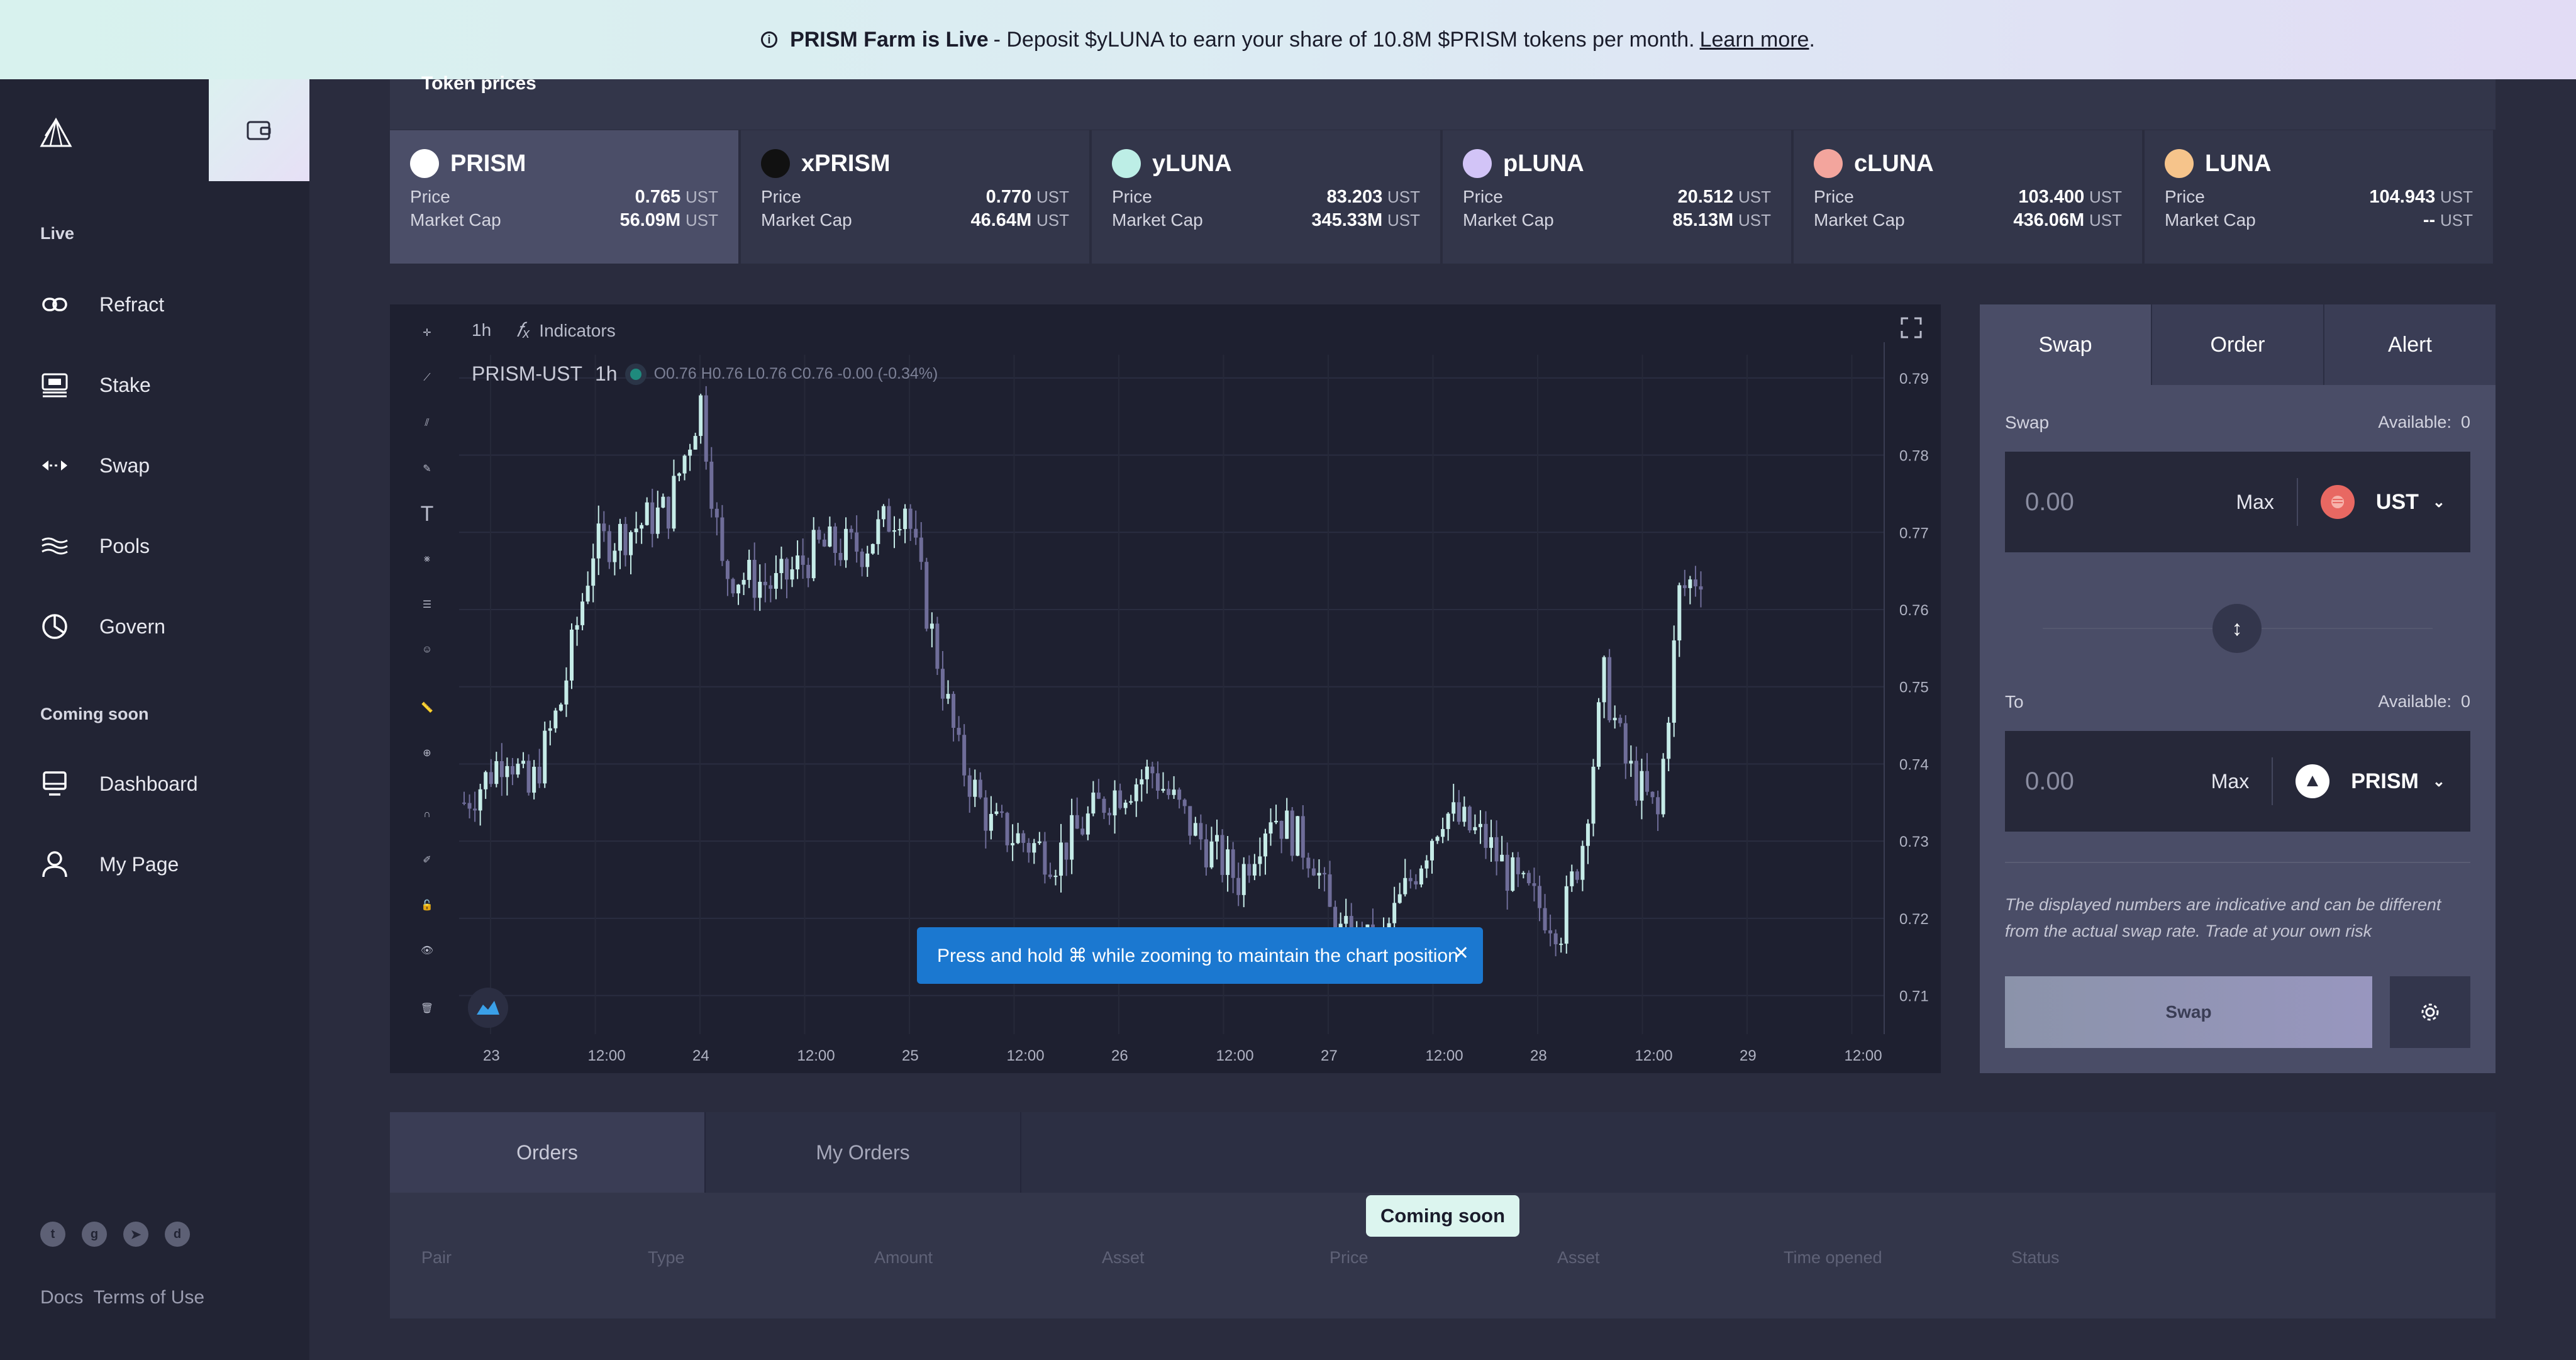 The width and height of the screenshot is (2576, 1360). I want to click on docs-link: Docs, so click(61, 1297).